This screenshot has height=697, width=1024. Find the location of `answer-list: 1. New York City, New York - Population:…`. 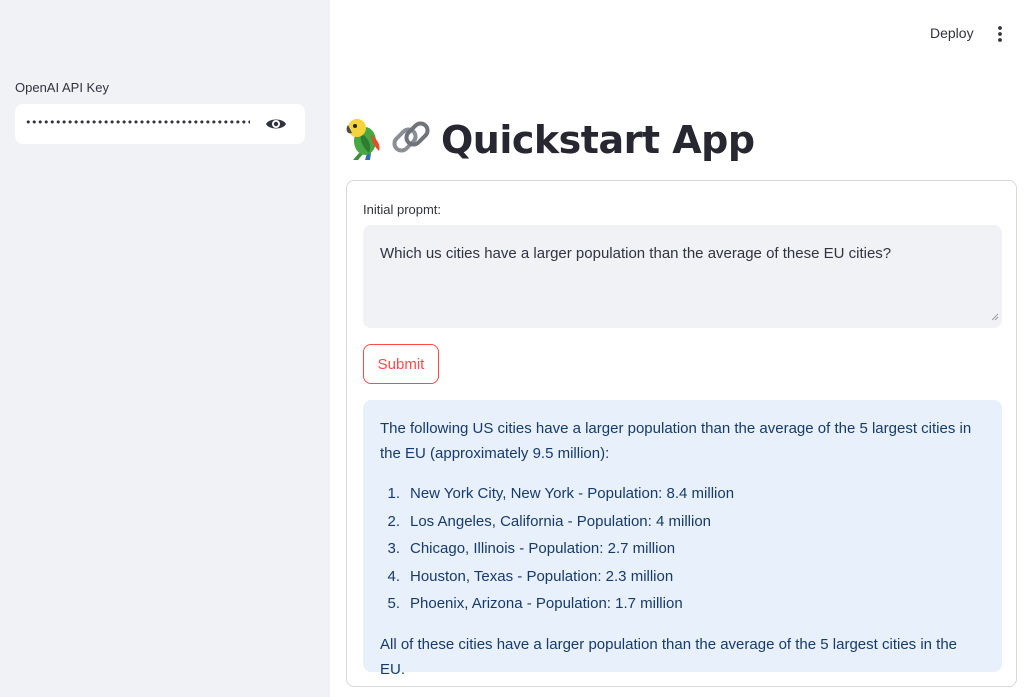

answer-list: 1. New York City, New York - Population:… is located at coordinates (683, 549).